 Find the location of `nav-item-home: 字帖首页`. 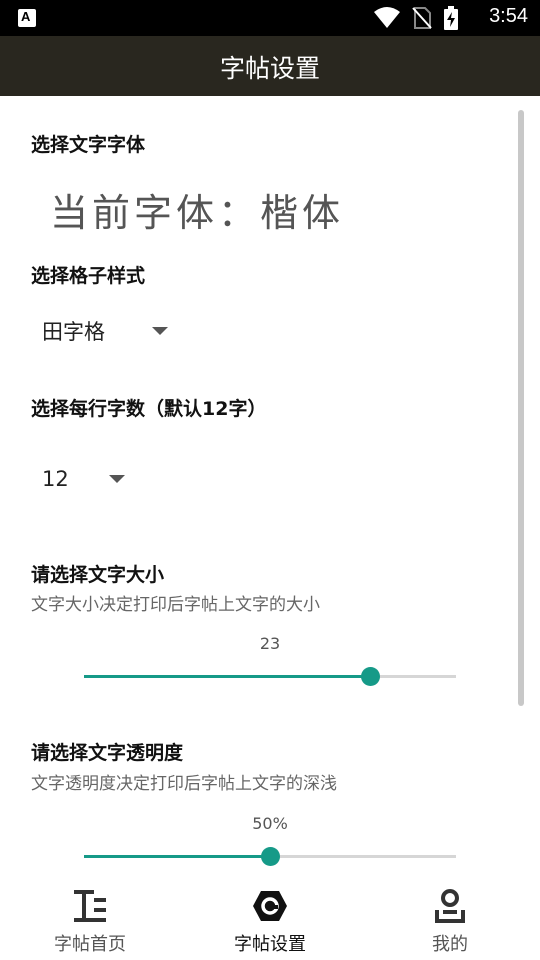

nav-item-home: 字帖首页 is located at coordinates (90, 917).